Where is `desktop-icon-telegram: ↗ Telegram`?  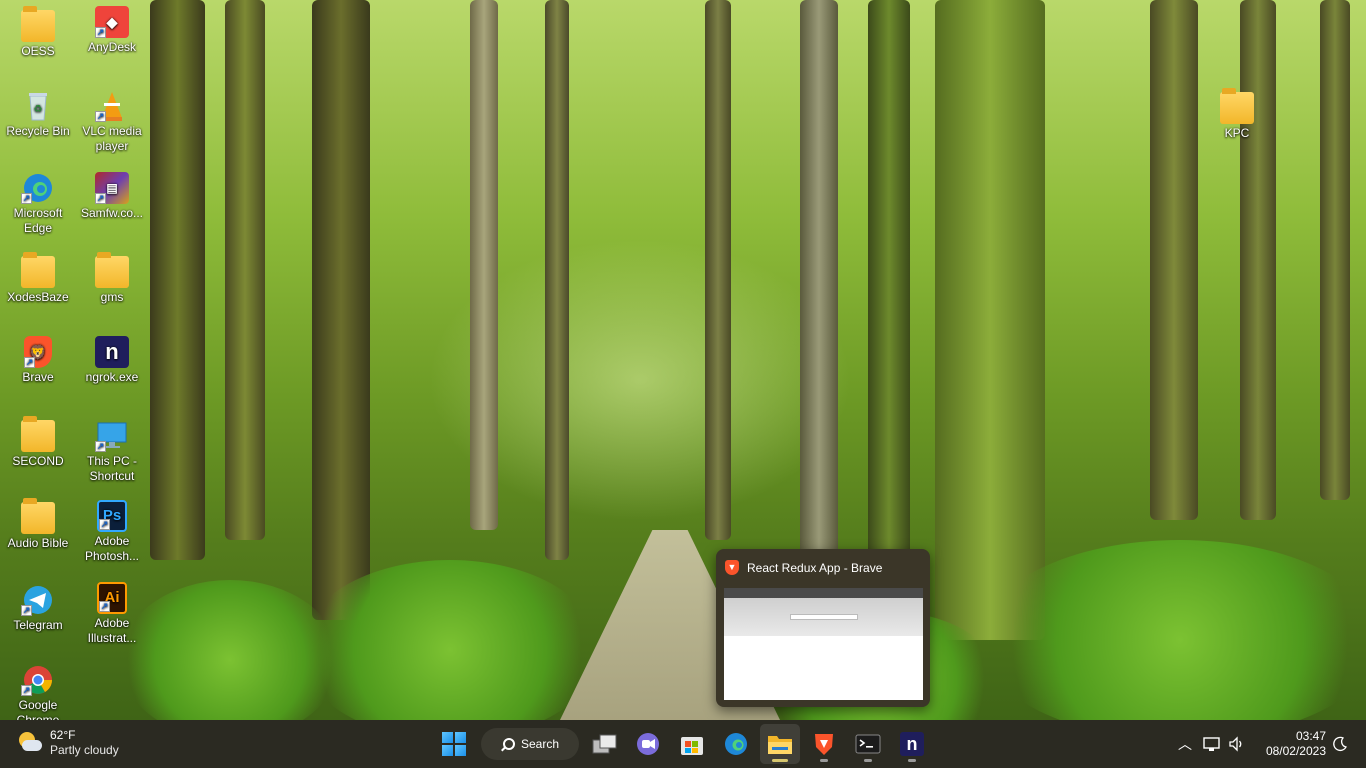
desktop-icon-telegram: ↗ Telegram is located at coordinates (38, 608).